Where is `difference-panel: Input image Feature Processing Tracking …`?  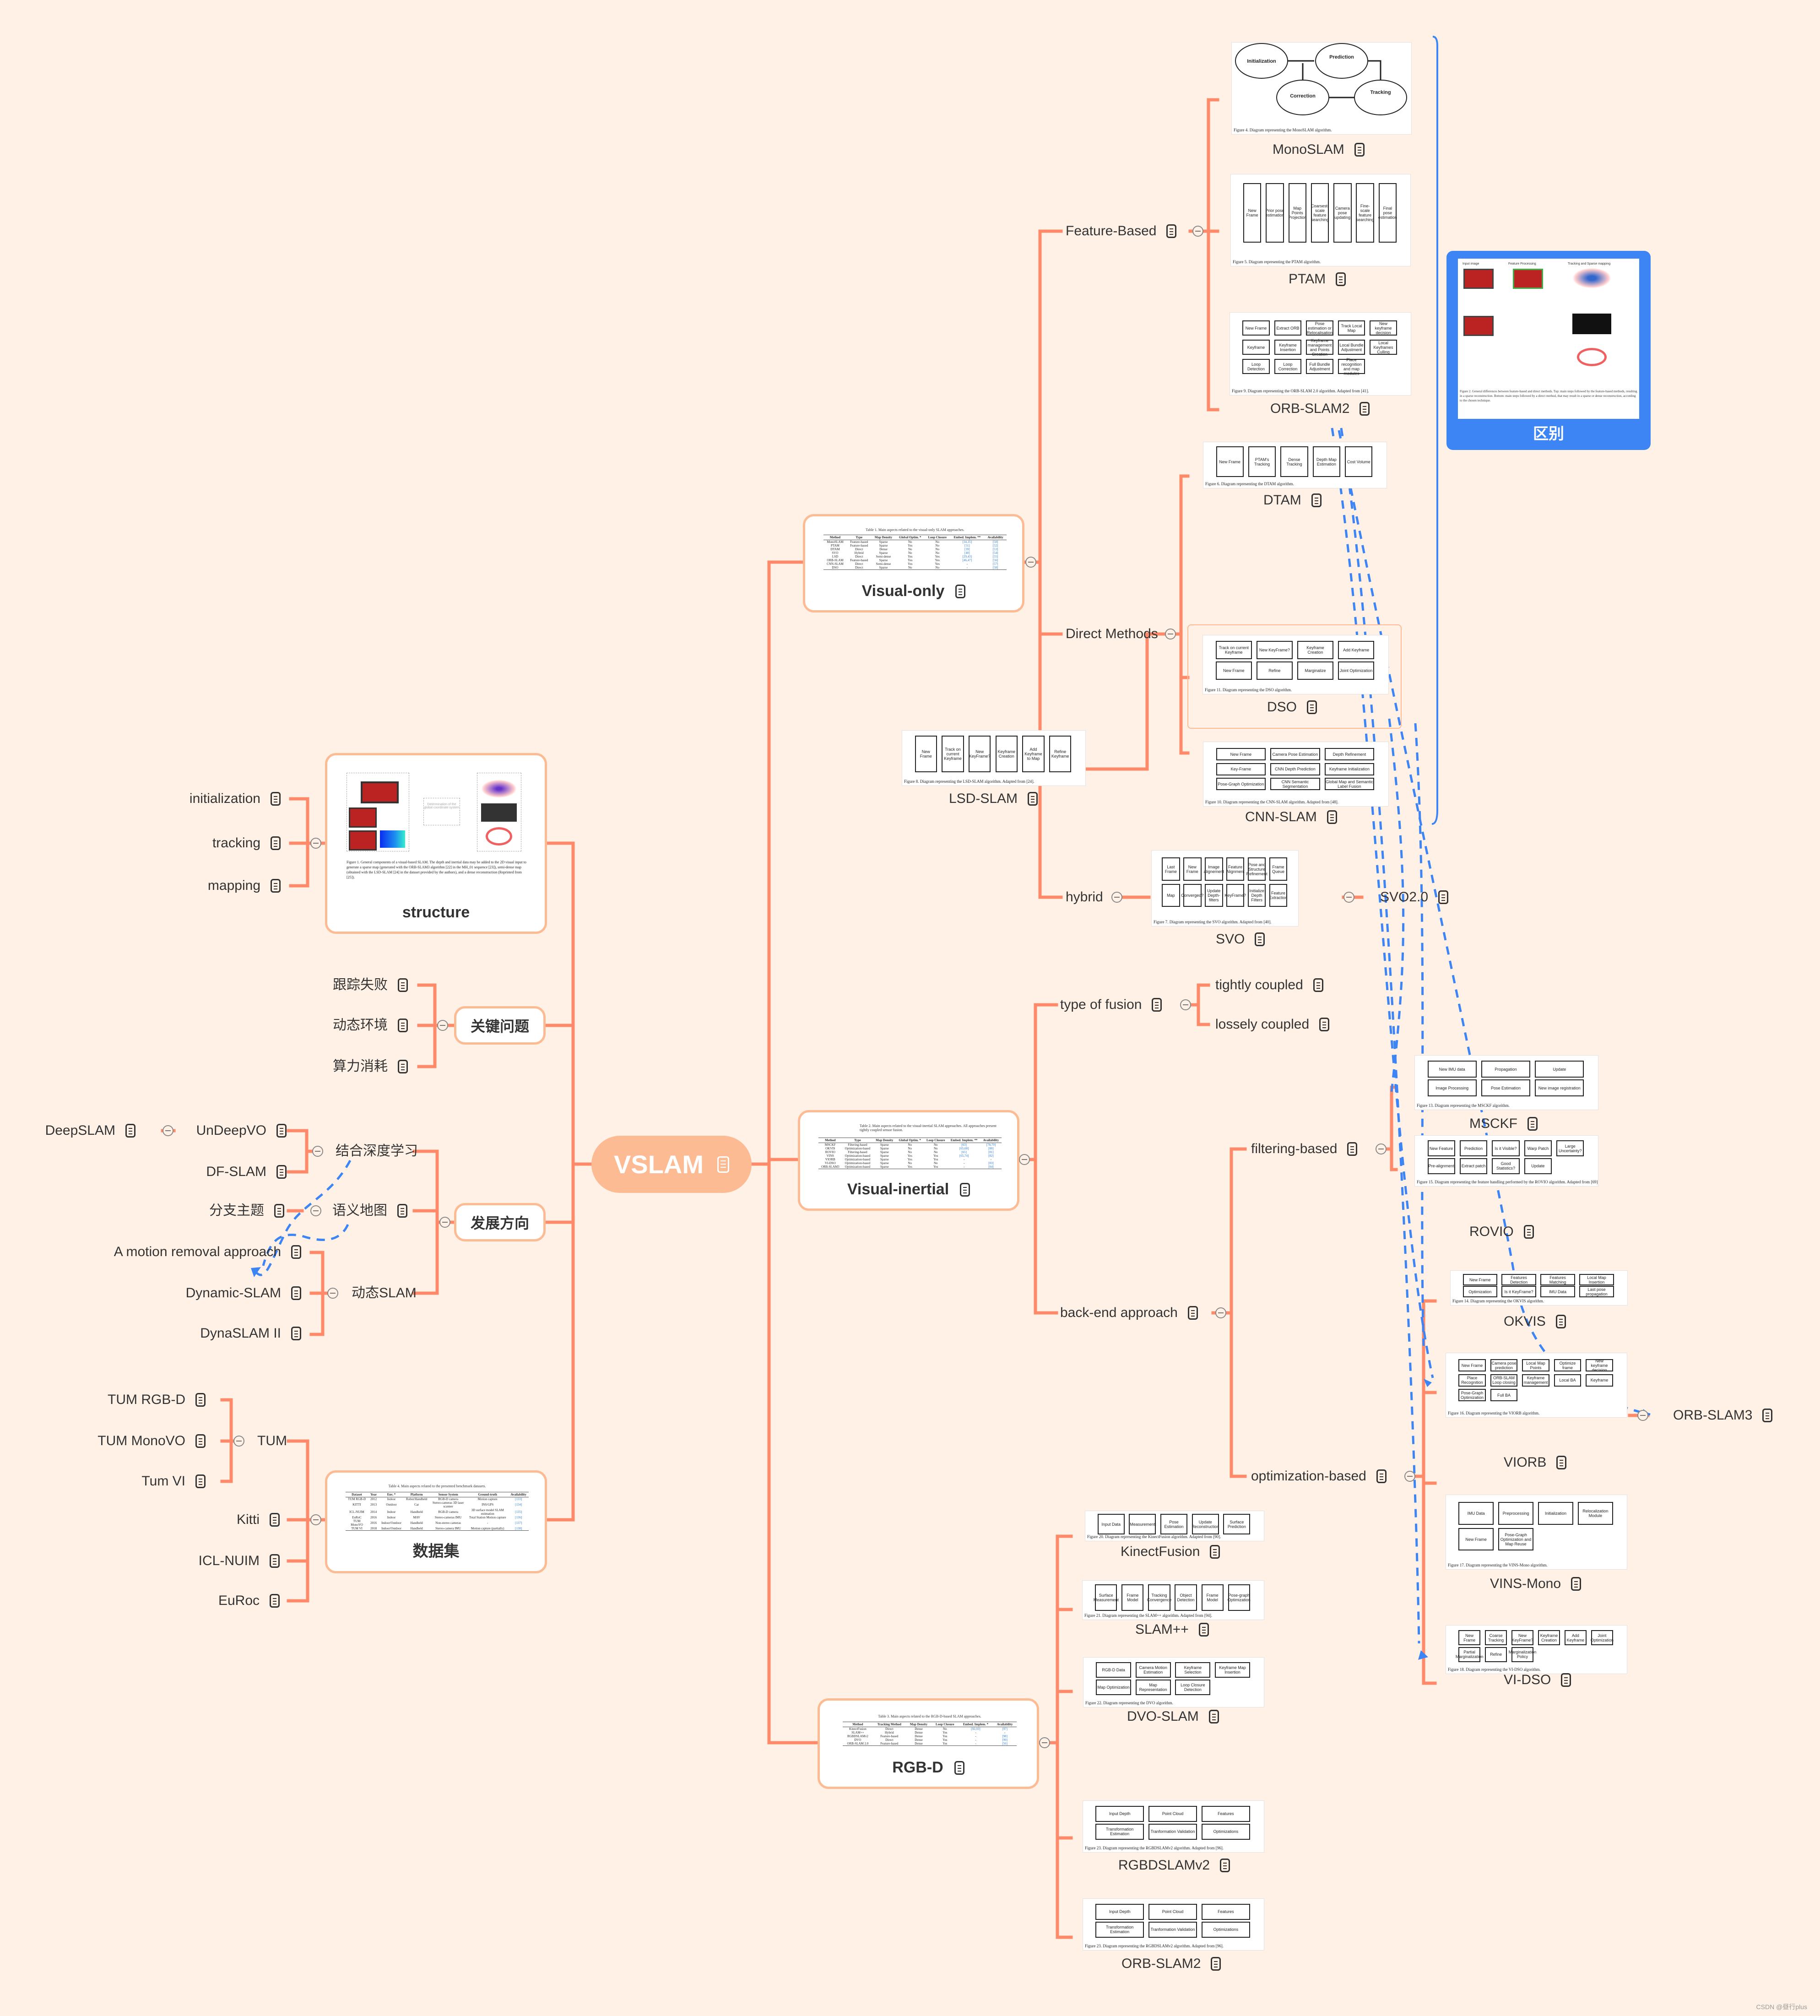 difference-panel: Input image Feature Processing Tracking … is located at coordinates (1548, 350).